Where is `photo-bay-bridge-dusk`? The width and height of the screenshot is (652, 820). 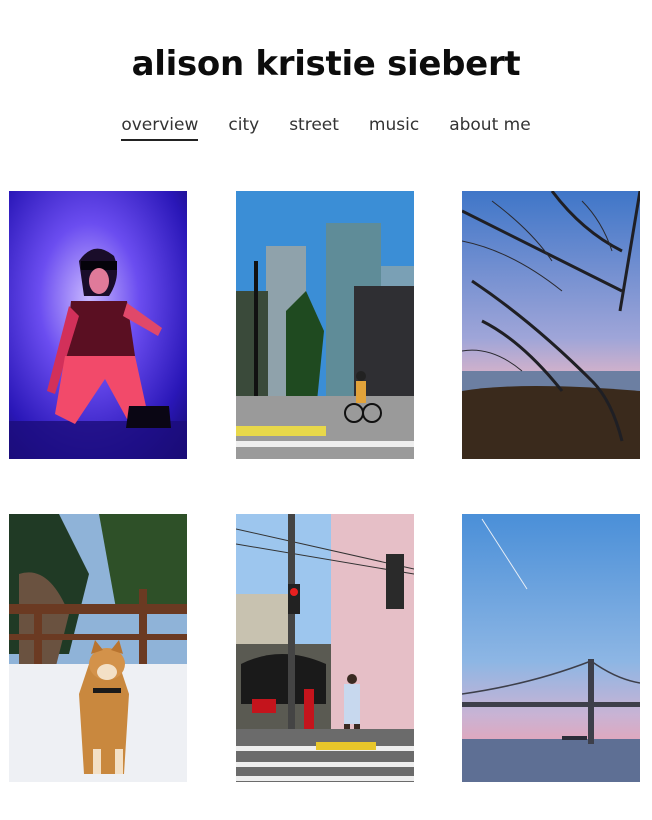 photo-bay-bridge-dusk is located at coordinates (551, 648).